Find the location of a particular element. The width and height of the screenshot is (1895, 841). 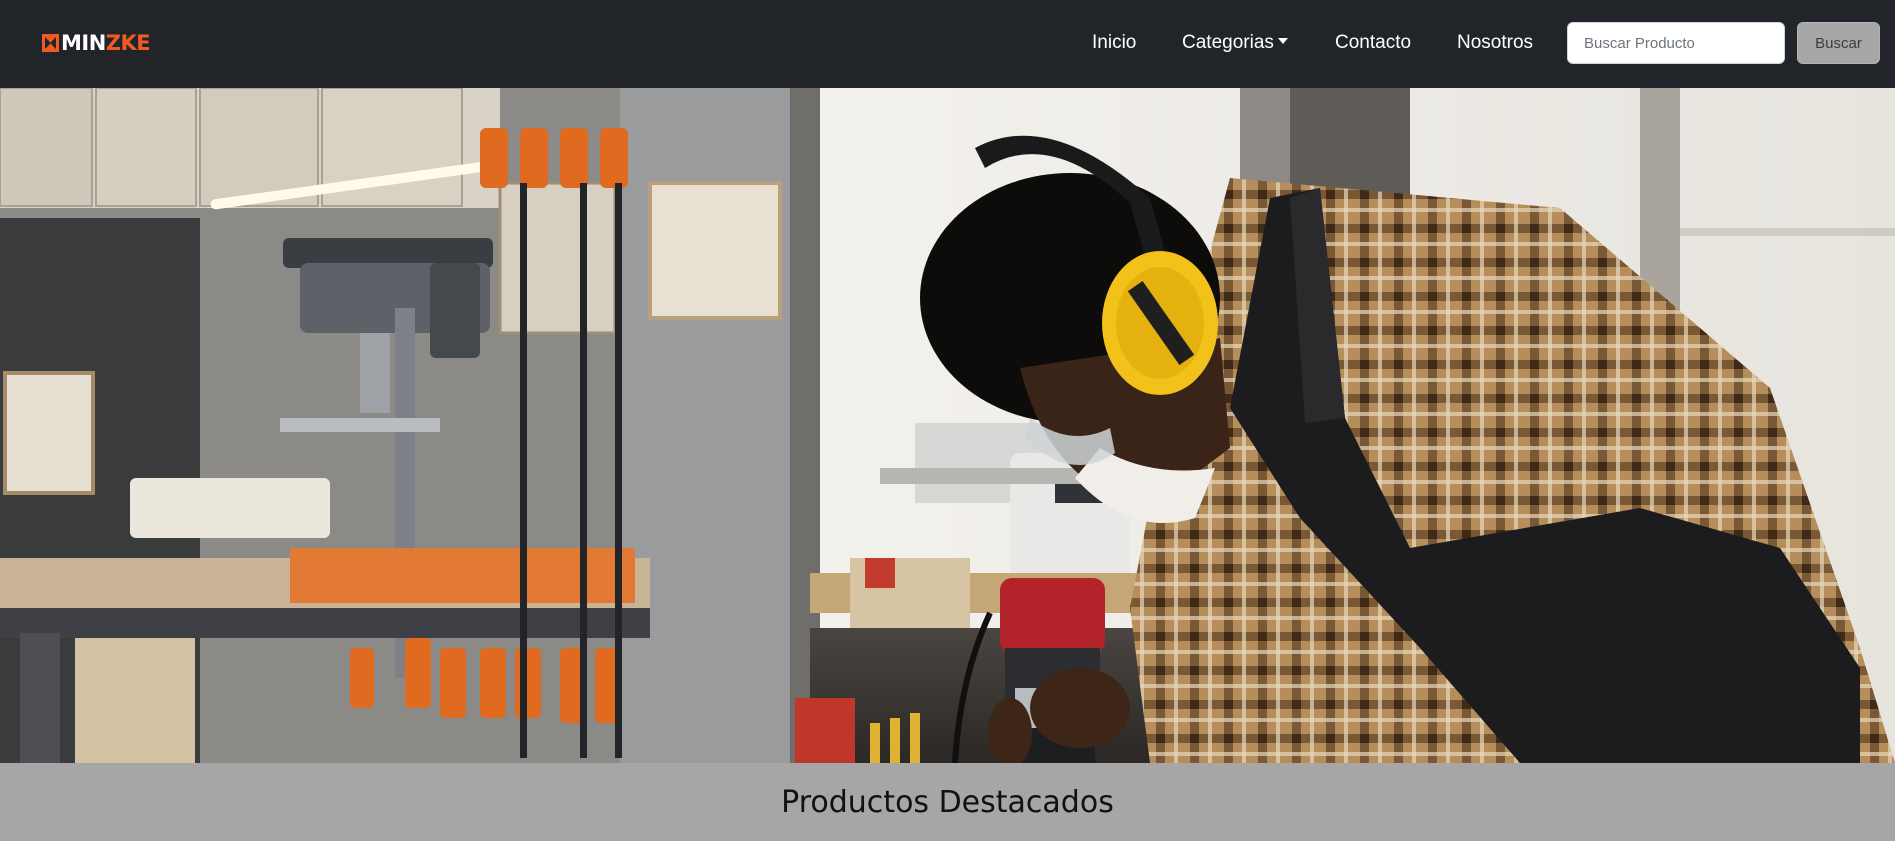

featured-products-title: Productos Destacados is located at coordinates (947, 802).